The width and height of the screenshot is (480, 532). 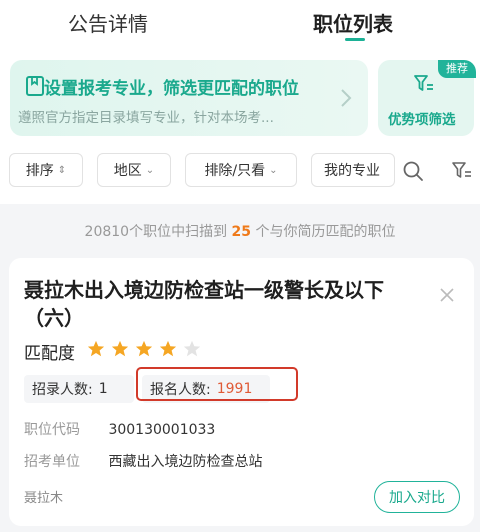 What do you see at coordinates (108, 22) in the screenshot?
I see `tab-announcement-details: 公告详情` at bounding box center [108, 22].